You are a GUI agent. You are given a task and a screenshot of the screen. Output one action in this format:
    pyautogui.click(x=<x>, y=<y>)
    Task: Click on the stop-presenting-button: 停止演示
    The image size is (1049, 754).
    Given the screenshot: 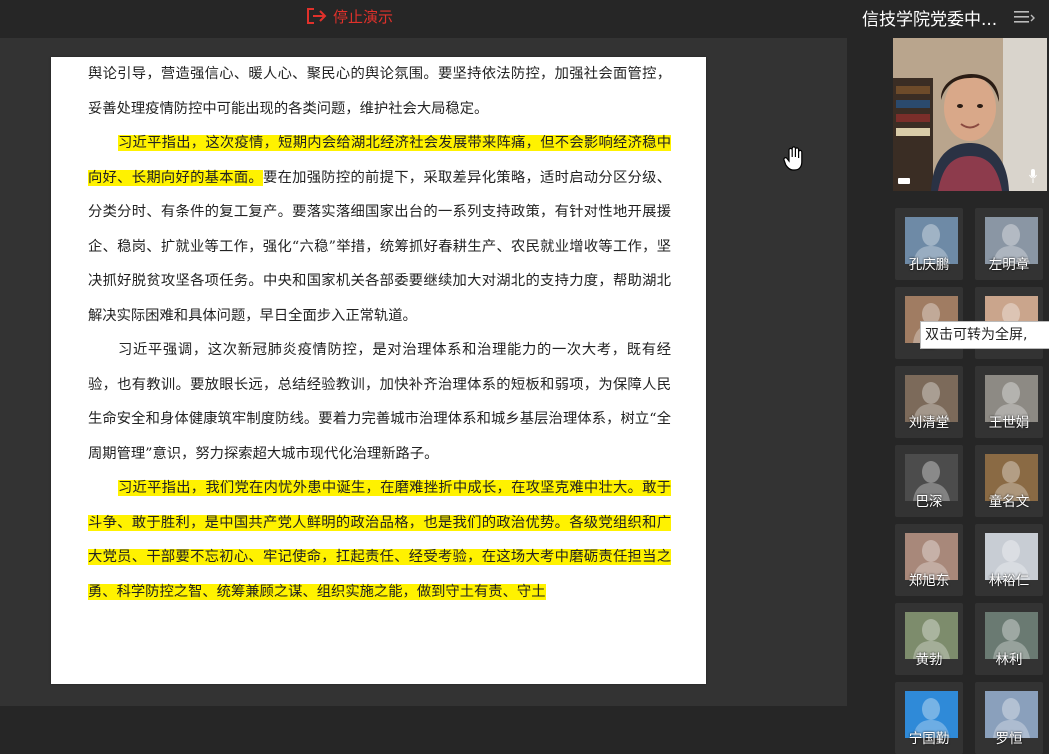 What is the action you would take?
    pyautogui.click(x=349, y=16)
    